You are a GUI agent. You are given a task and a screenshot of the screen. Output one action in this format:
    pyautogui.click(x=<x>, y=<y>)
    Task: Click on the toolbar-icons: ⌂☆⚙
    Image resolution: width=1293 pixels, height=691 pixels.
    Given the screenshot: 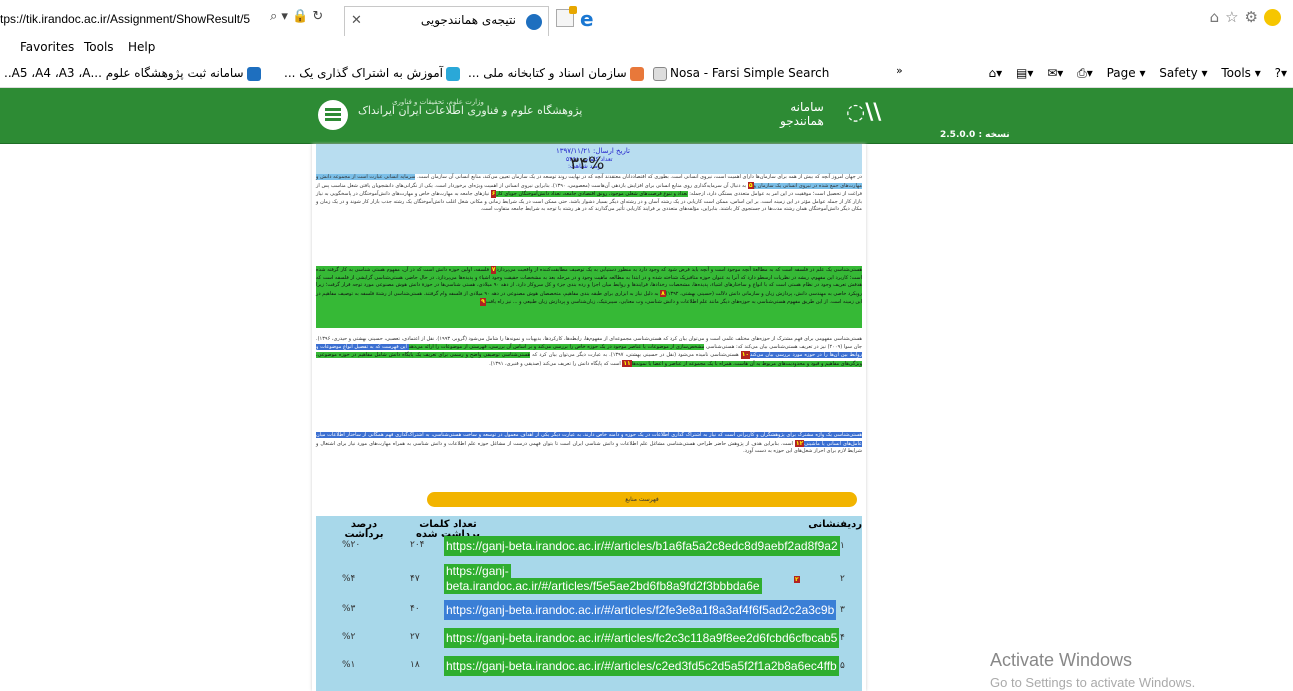 What is the action you would take?
    pyautogui.click(x=1245, y=17)
    